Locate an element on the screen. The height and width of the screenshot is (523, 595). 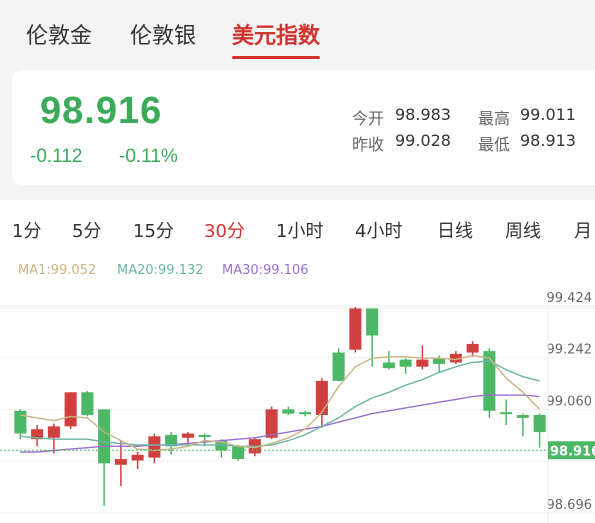
y-tick-label: 98.696 is located at coordinates (570, 505).